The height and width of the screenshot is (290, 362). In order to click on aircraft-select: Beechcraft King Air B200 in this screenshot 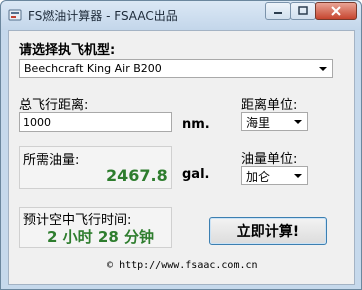, I will do `click(176, 68)`.